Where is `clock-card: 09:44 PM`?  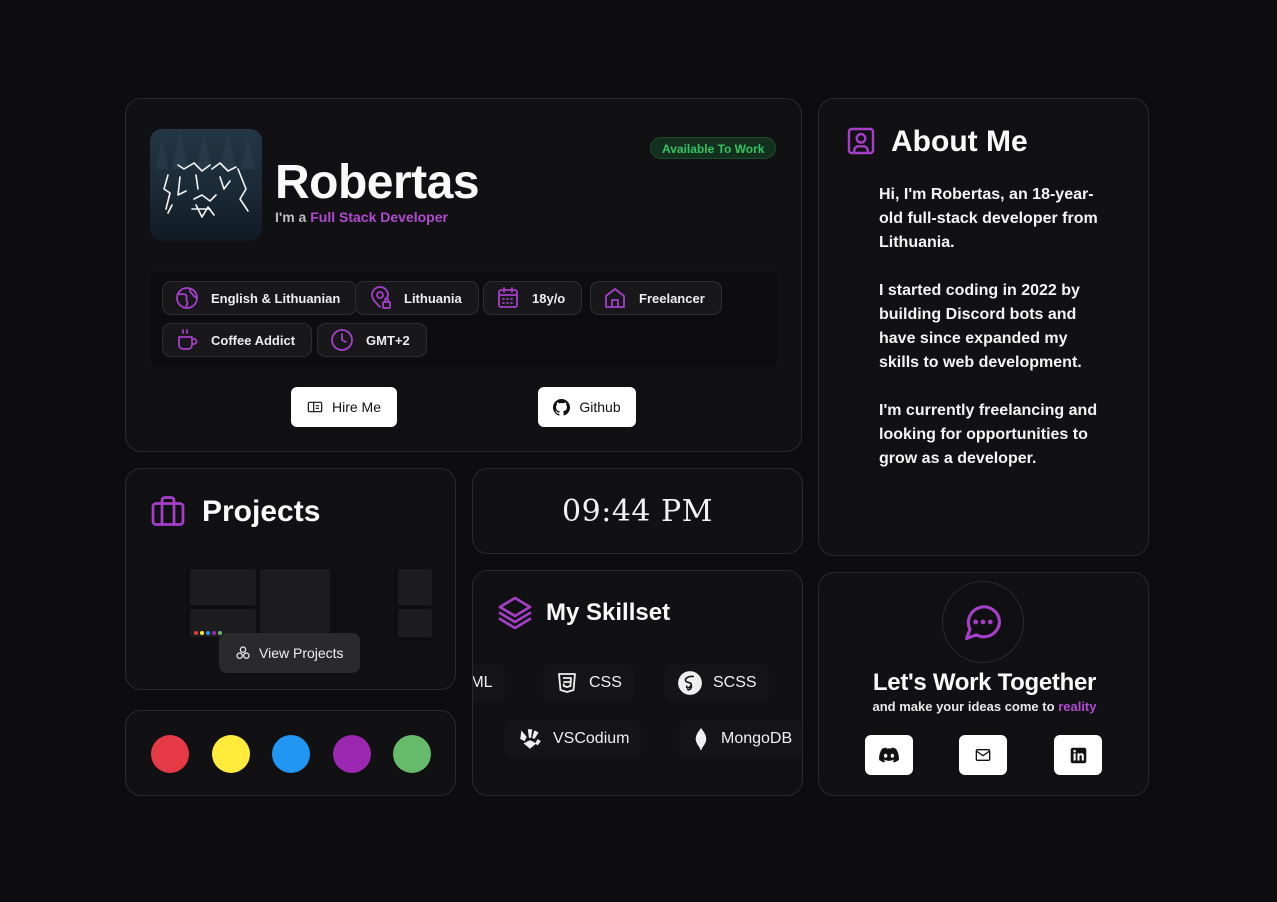 clock-card: 09:44 PM is located at coordinates (637, 511).